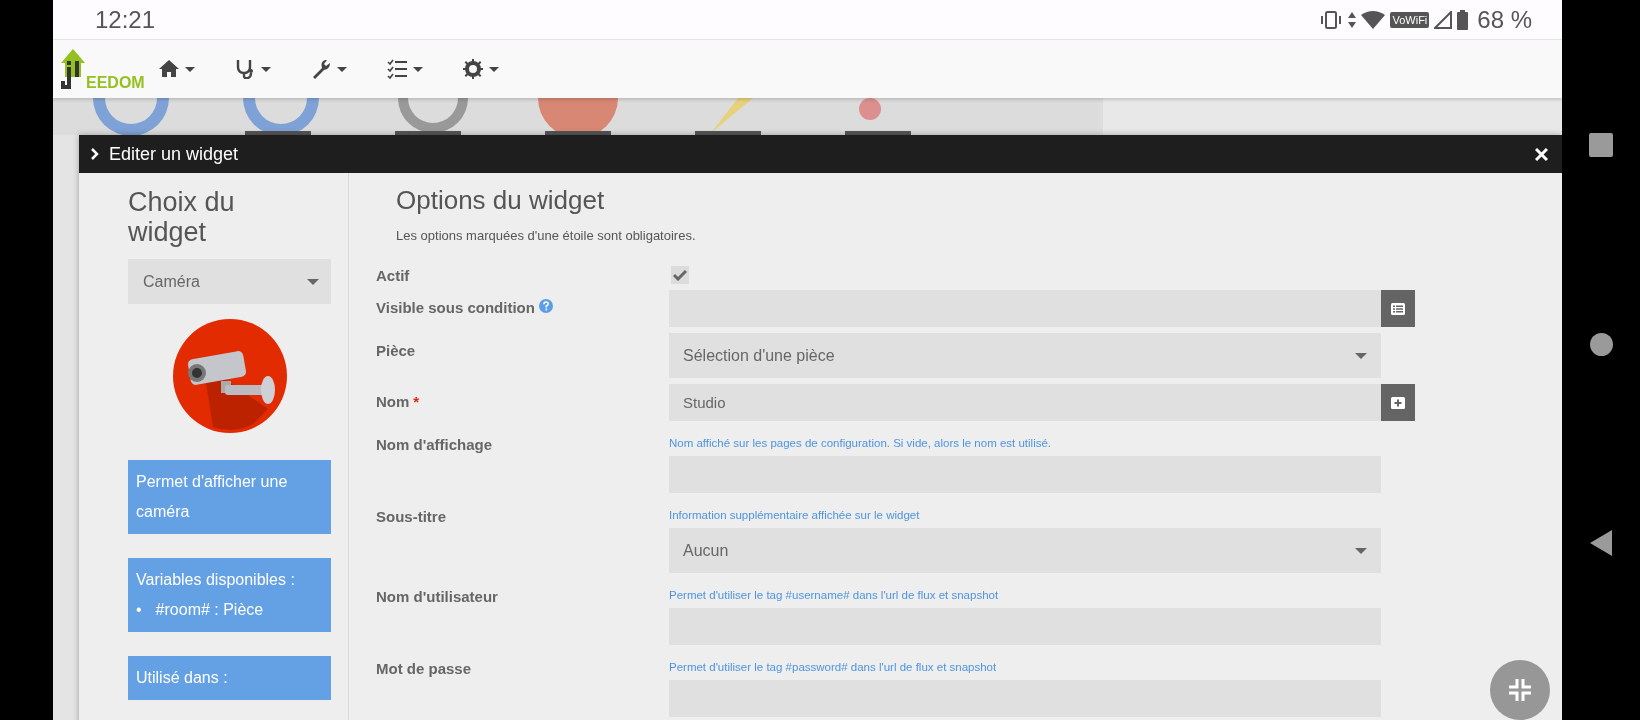  What do you see at coordinates (833, 667) in the screenshot?
I see `field-hint: Permet d'utiliser le tag #password# dans l'url de flux et snapshot` at bounding box center [833, 667].